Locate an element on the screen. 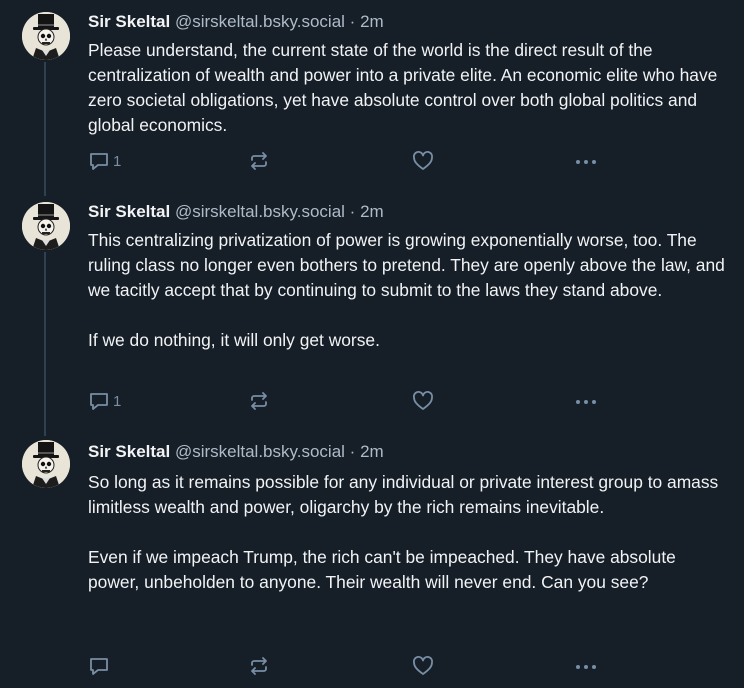 The height and width of the screenshot is (688, 744). post-actions is located at coordinates (348, 666).